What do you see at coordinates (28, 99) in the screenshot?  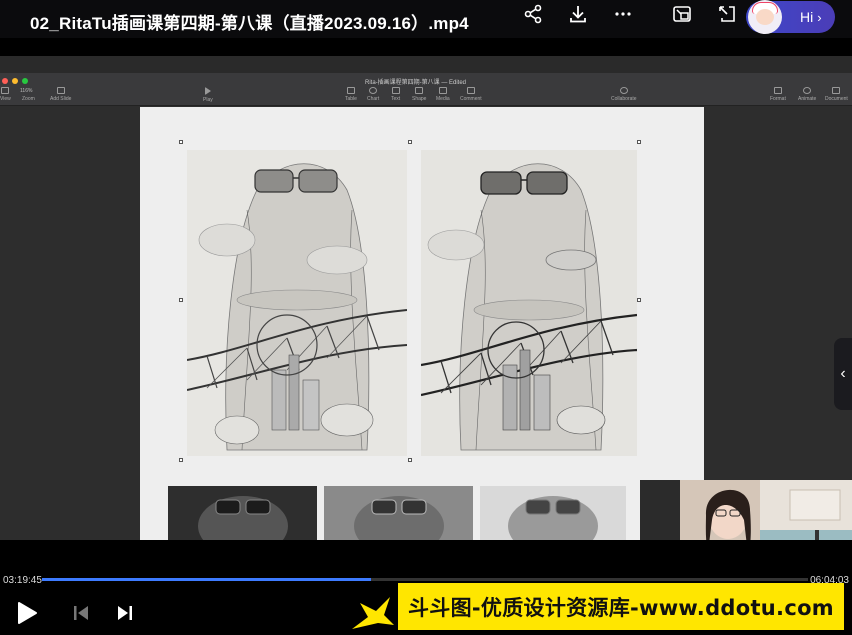 I see `tb-zoom: Zoom` at bounding box center [28, 99].